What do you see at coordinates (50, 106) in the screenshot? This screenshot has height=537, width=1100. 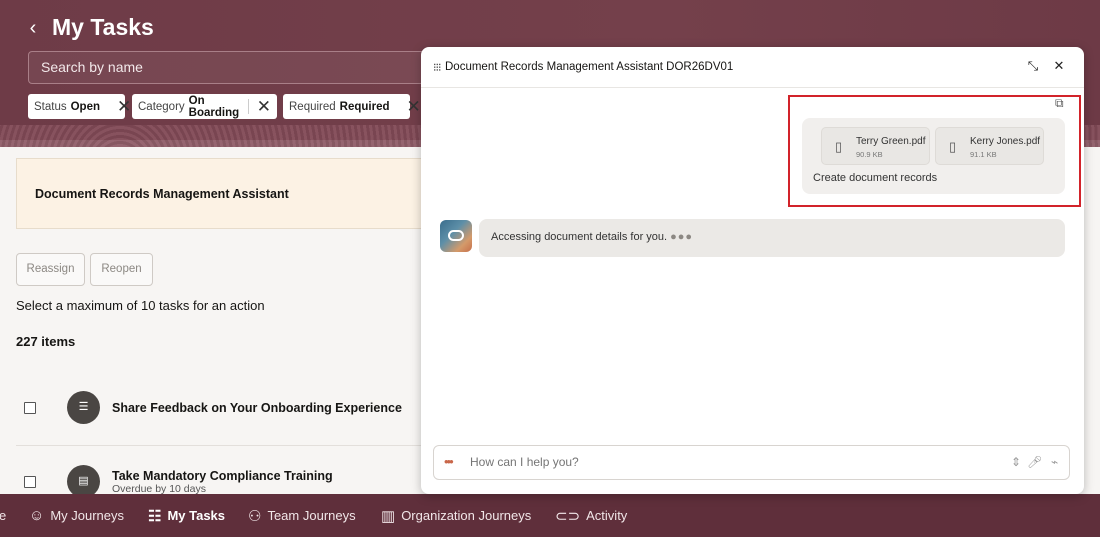 I see `filter-key: Status` at bounding box center [50, 106].